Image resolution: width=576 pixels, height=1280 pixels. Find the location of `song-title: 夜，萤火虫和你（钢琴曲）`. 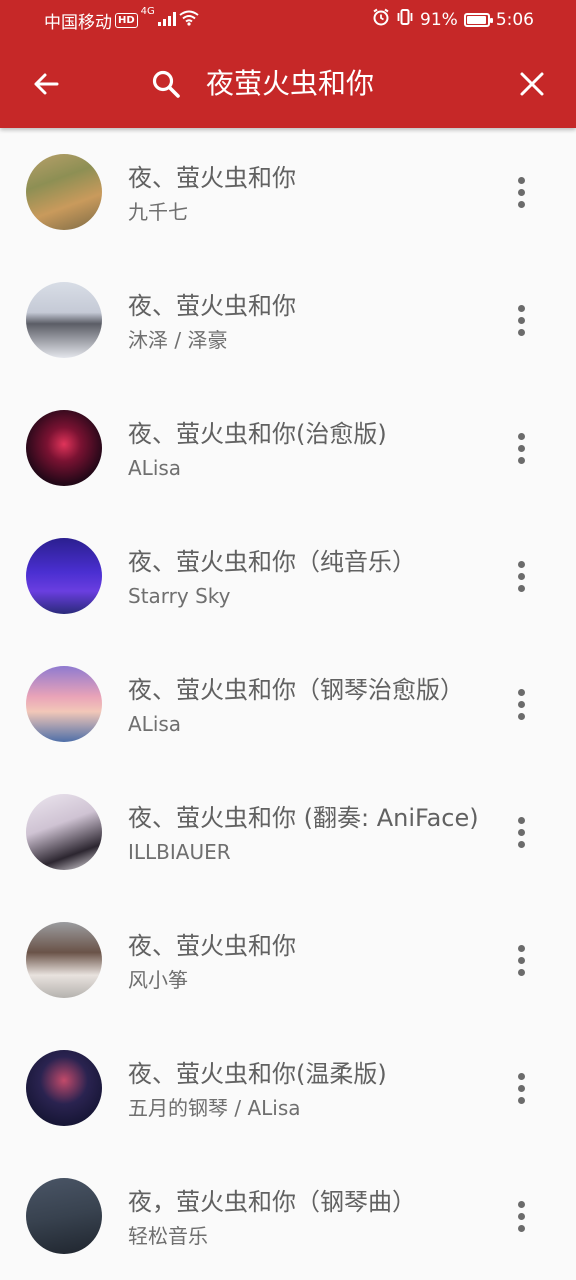

song-title: 夜，萤火虫和你（钢琴曲） is located at coordinates (272, 1202).